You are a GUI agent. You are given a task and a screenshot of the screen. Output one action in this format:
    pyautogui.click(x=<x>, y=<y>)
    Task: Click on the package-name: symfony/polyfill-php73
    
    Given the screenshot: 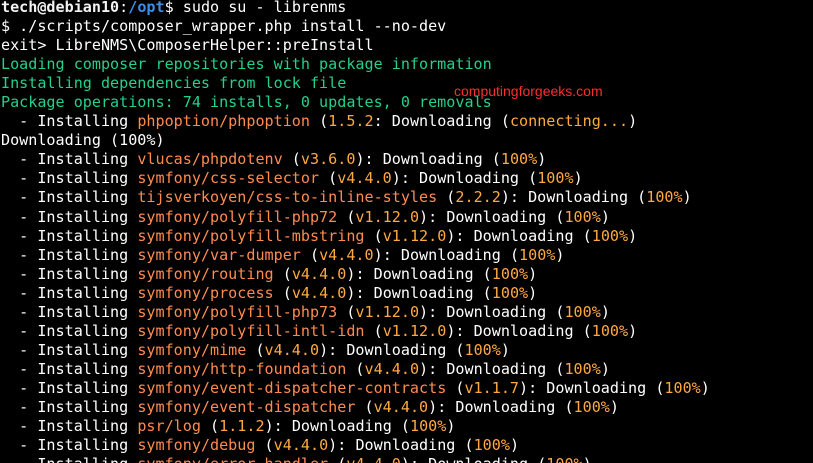 What is the action you would take?
    pyautogui.click(x=237, y=311)
    